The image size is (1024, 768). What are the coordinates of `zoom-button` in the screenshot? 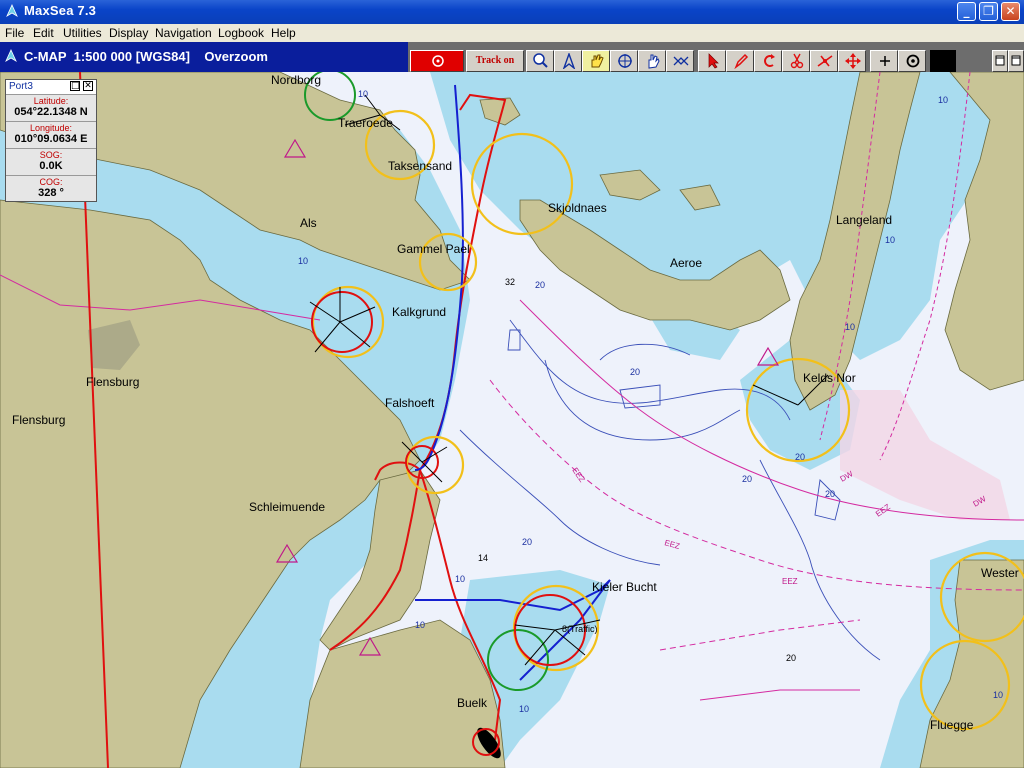 It's located at (540, 61).